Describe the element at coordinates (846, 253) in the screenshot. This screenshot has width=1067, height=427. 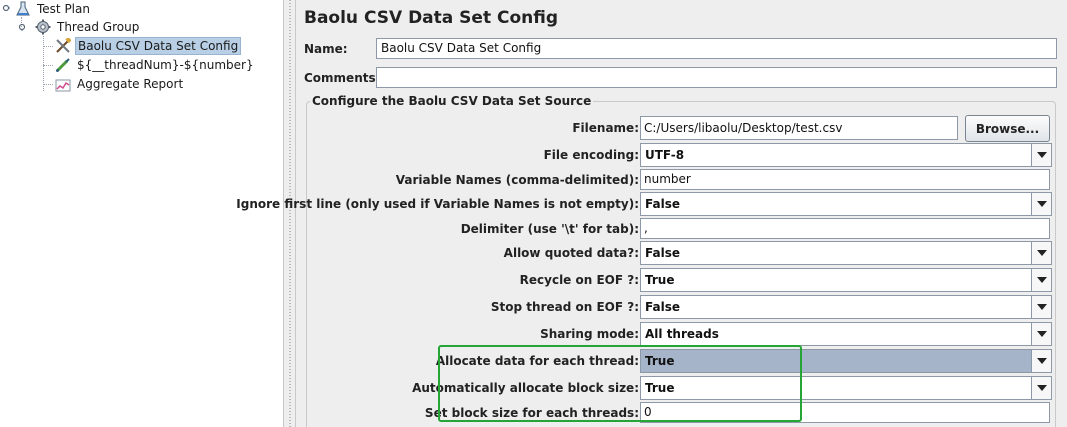
I see `allow-quoted-combo: False` at that location.